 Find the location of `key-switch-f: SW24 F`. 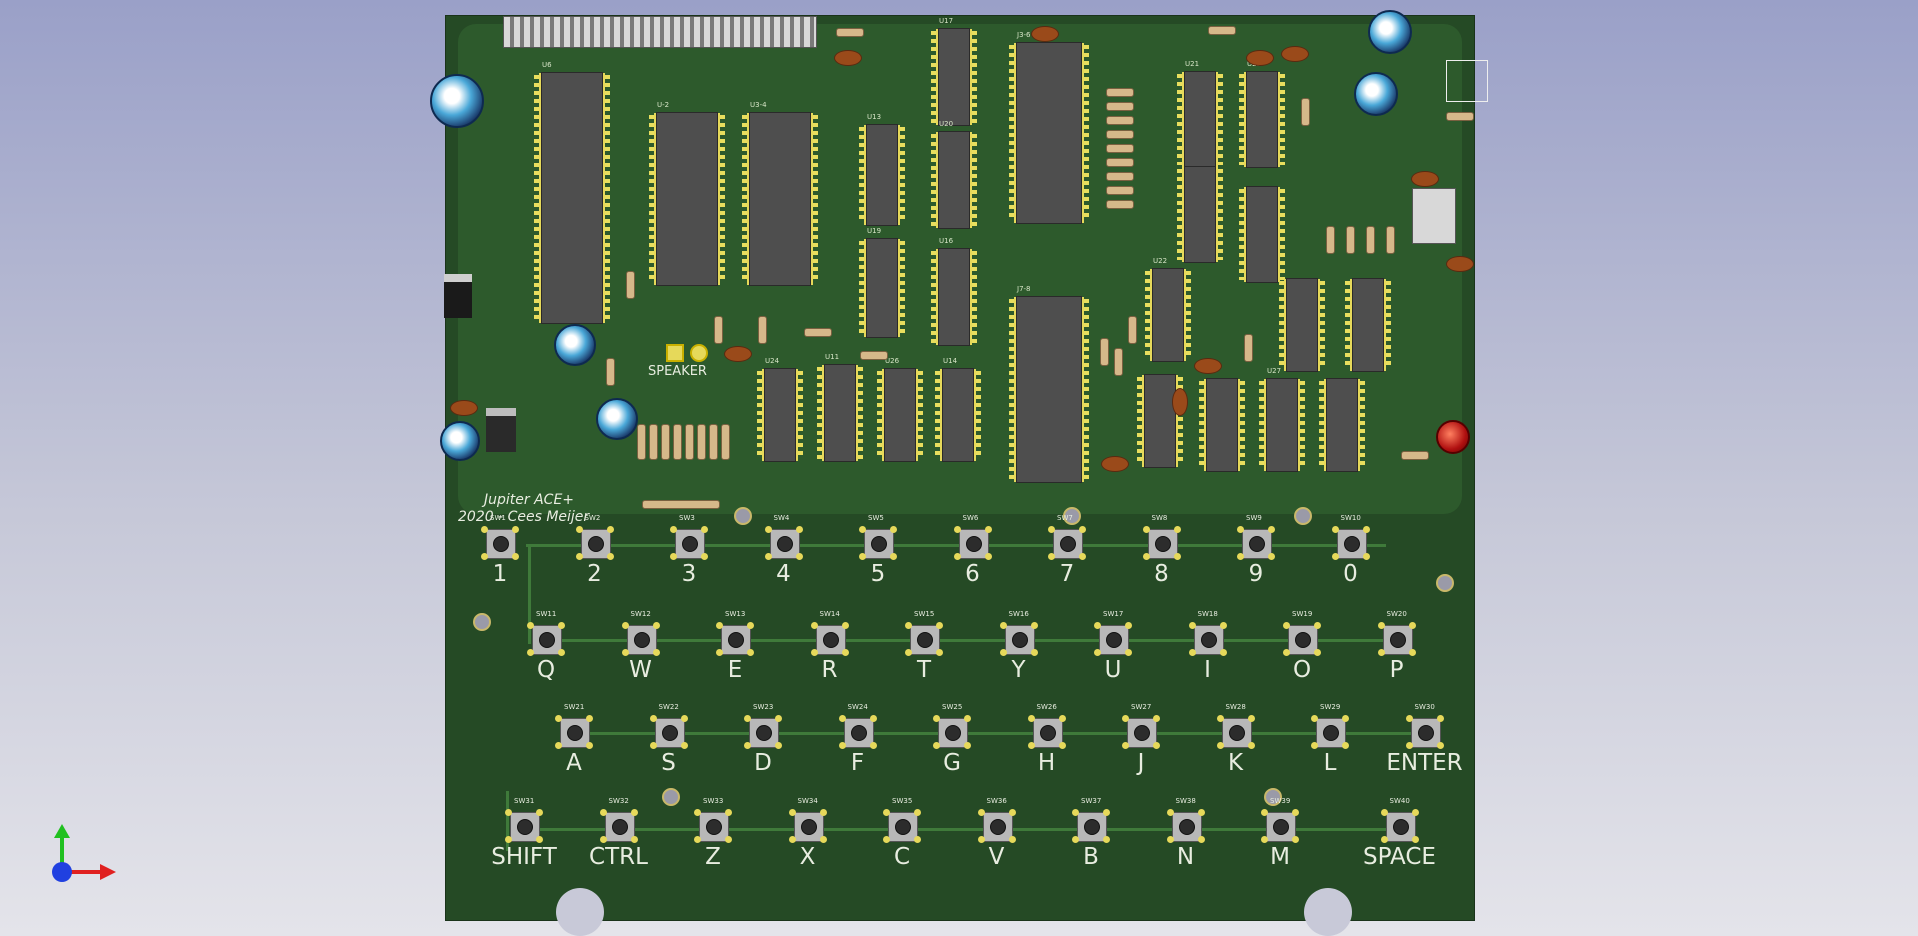

key-switch-f: SW24 F is located at coordinates (857, 739).